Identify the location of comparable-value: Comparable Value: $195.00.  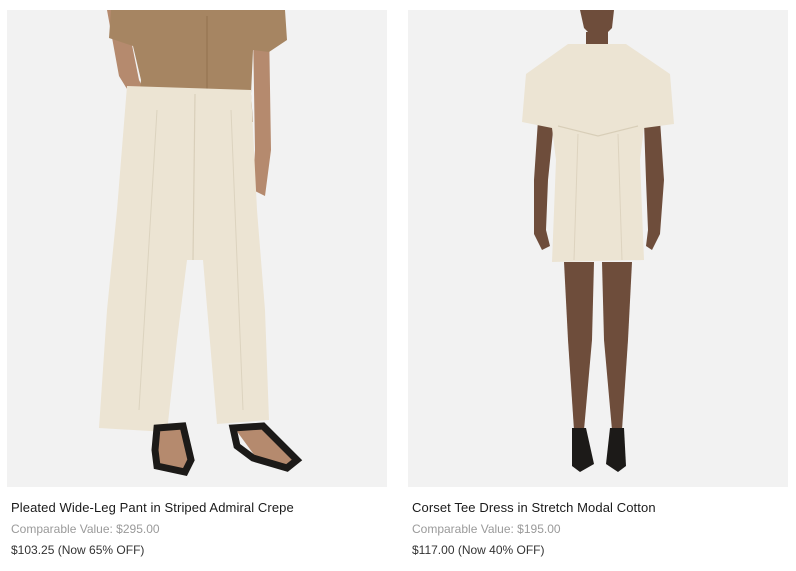
(486, 529).